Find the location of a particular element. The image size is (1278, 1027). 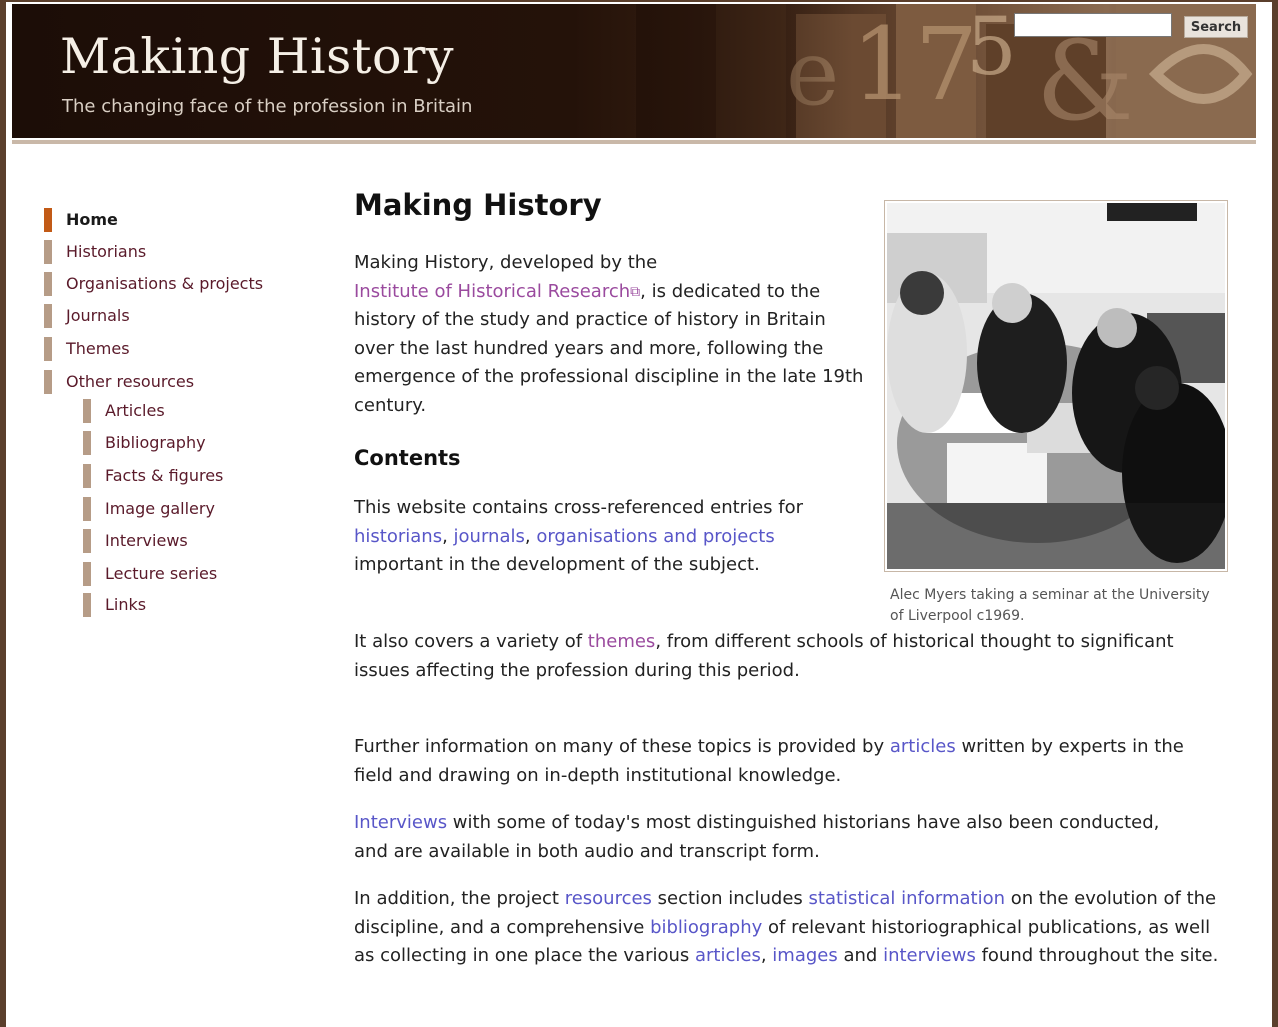

search-button: Search is located at coordinates (1216, 27).